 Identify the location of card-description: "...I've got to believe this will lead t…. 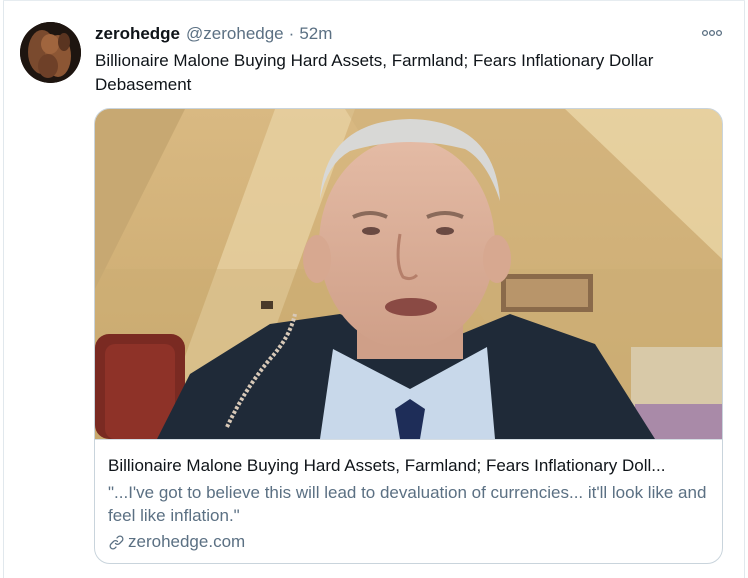
(407, 504).